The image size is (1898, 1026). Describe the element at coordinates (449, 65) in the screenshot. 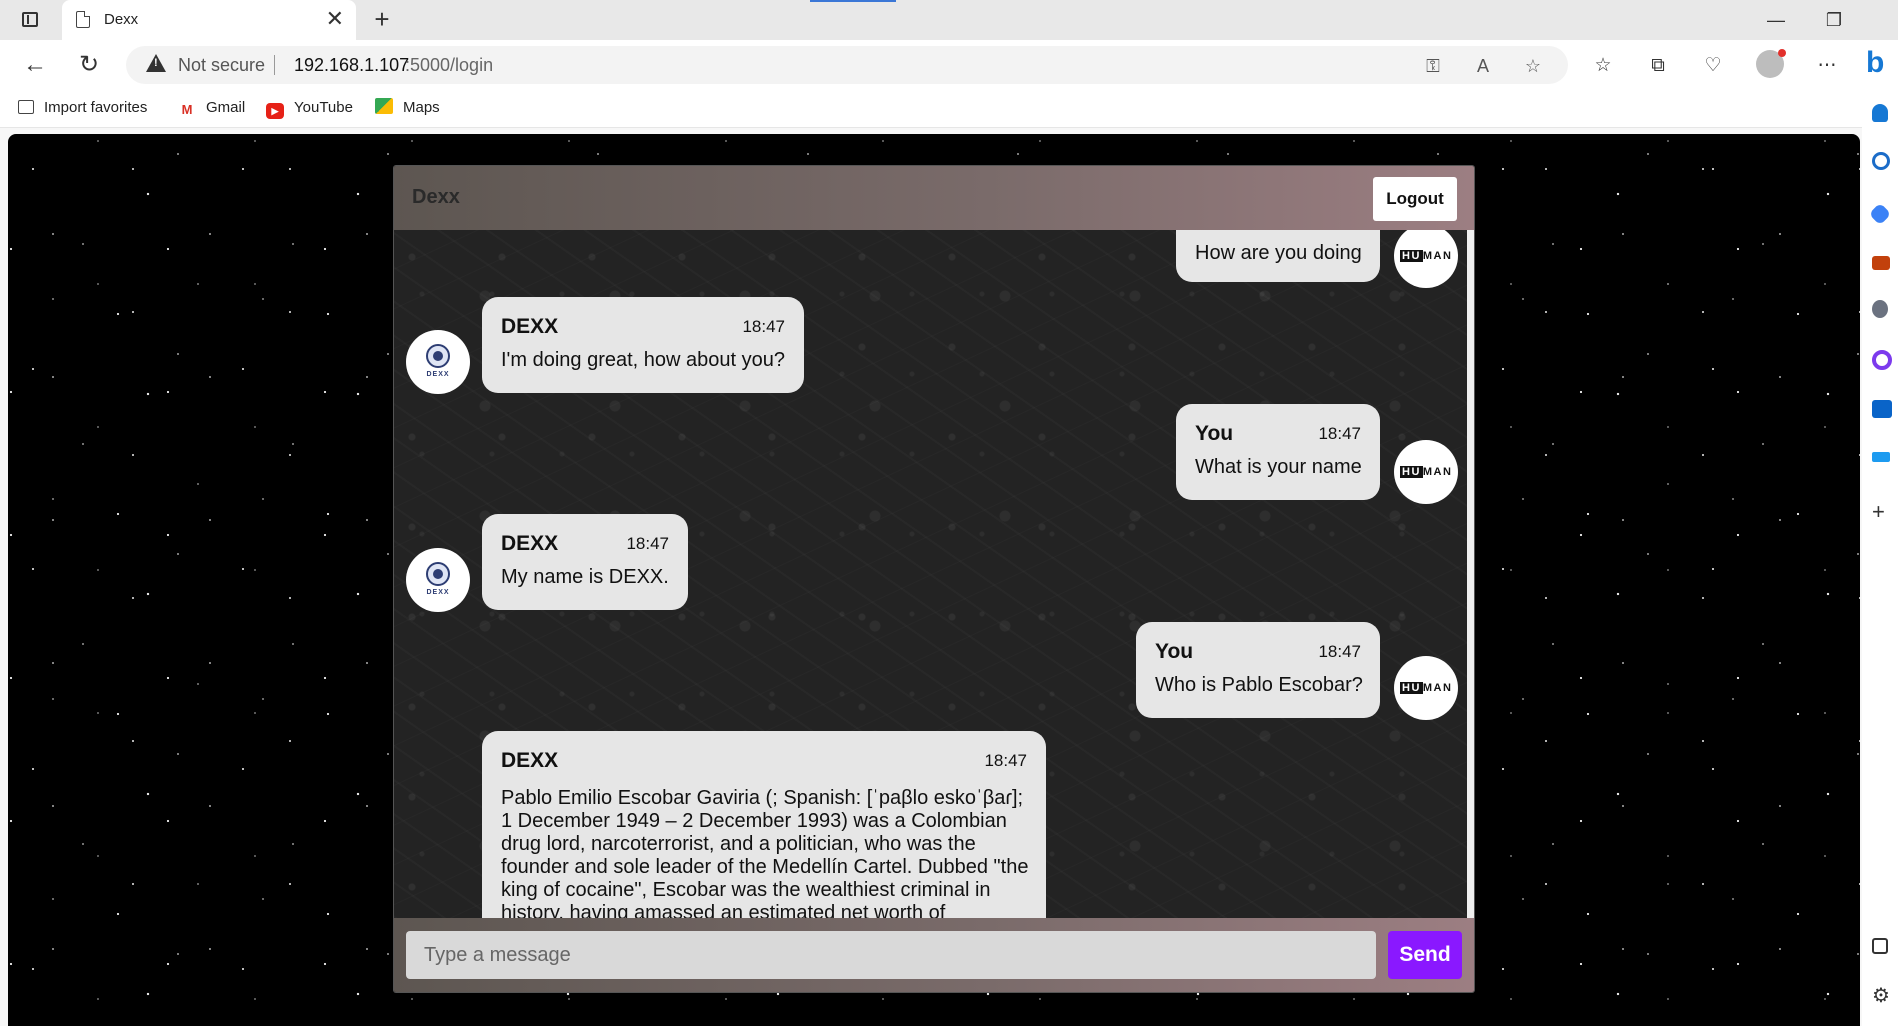

I see `url-path: :5000/login` at that location.